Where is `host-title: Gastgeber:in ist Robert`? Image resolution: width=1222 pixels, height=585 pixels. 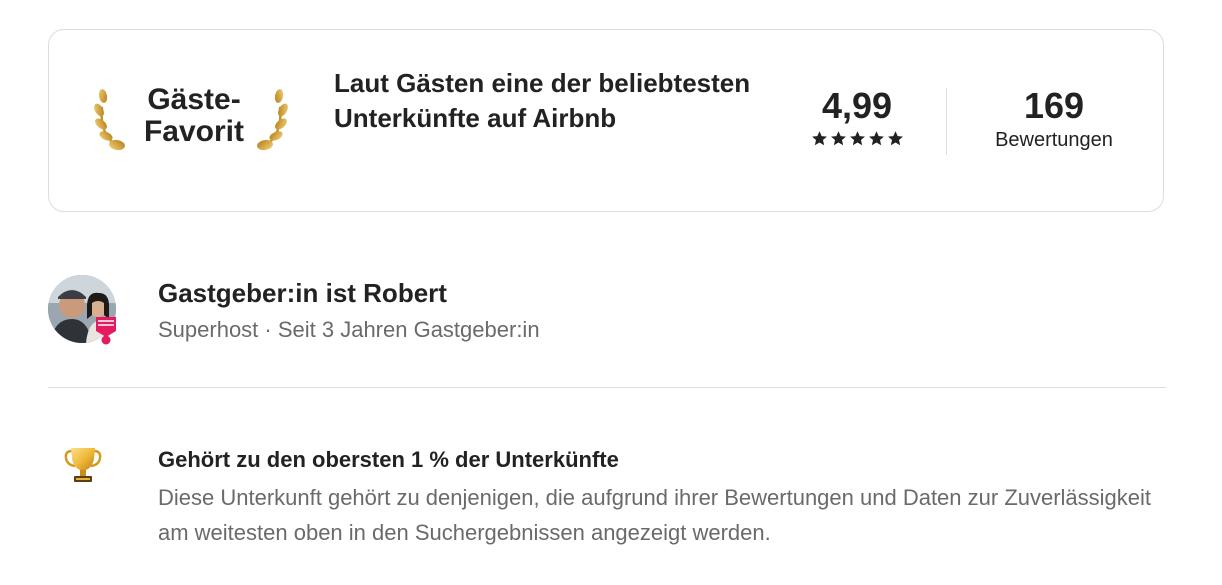
host-title: Gastgeber:in ist Robert is located at coordinates (302, 293).